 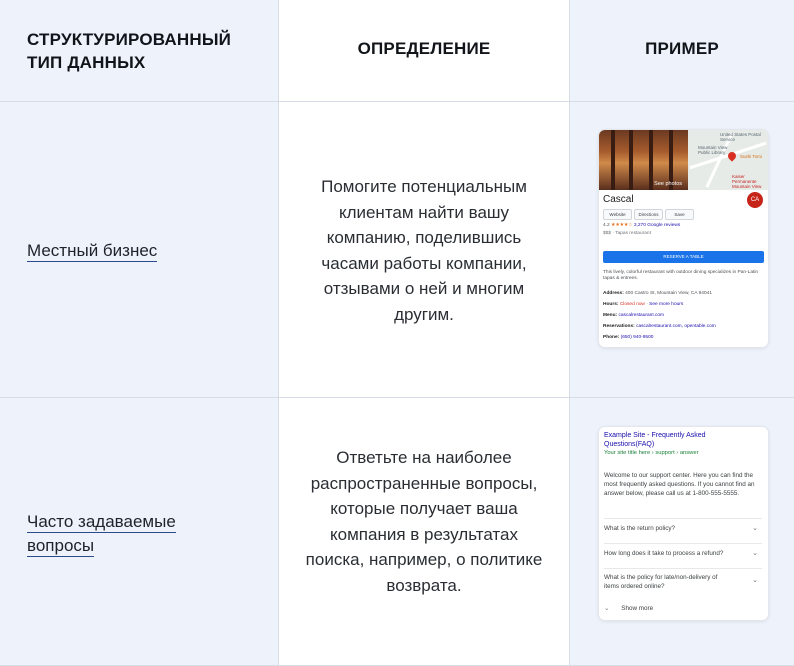 What do you see at coordinates (643, 304) in the screenshot?
I see `hours-line: Hours: Closed now · See more hours` at bounding box center [643, 304].